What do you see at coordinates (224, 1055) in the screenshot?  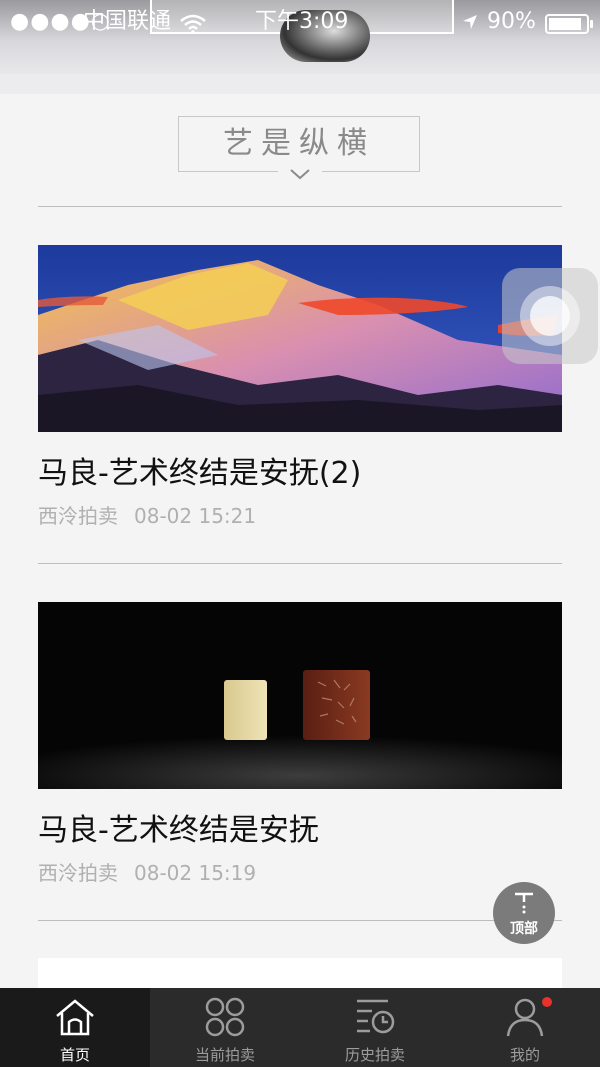 I see `tab-label: 当前拍卖` at bounding box center [224, 1055].